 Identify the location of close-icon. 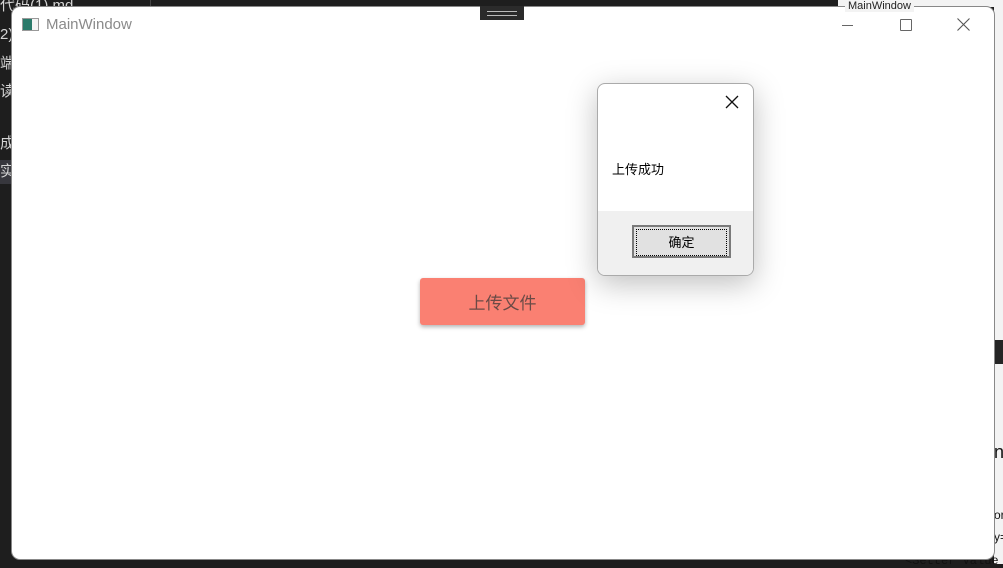
(963, 24).